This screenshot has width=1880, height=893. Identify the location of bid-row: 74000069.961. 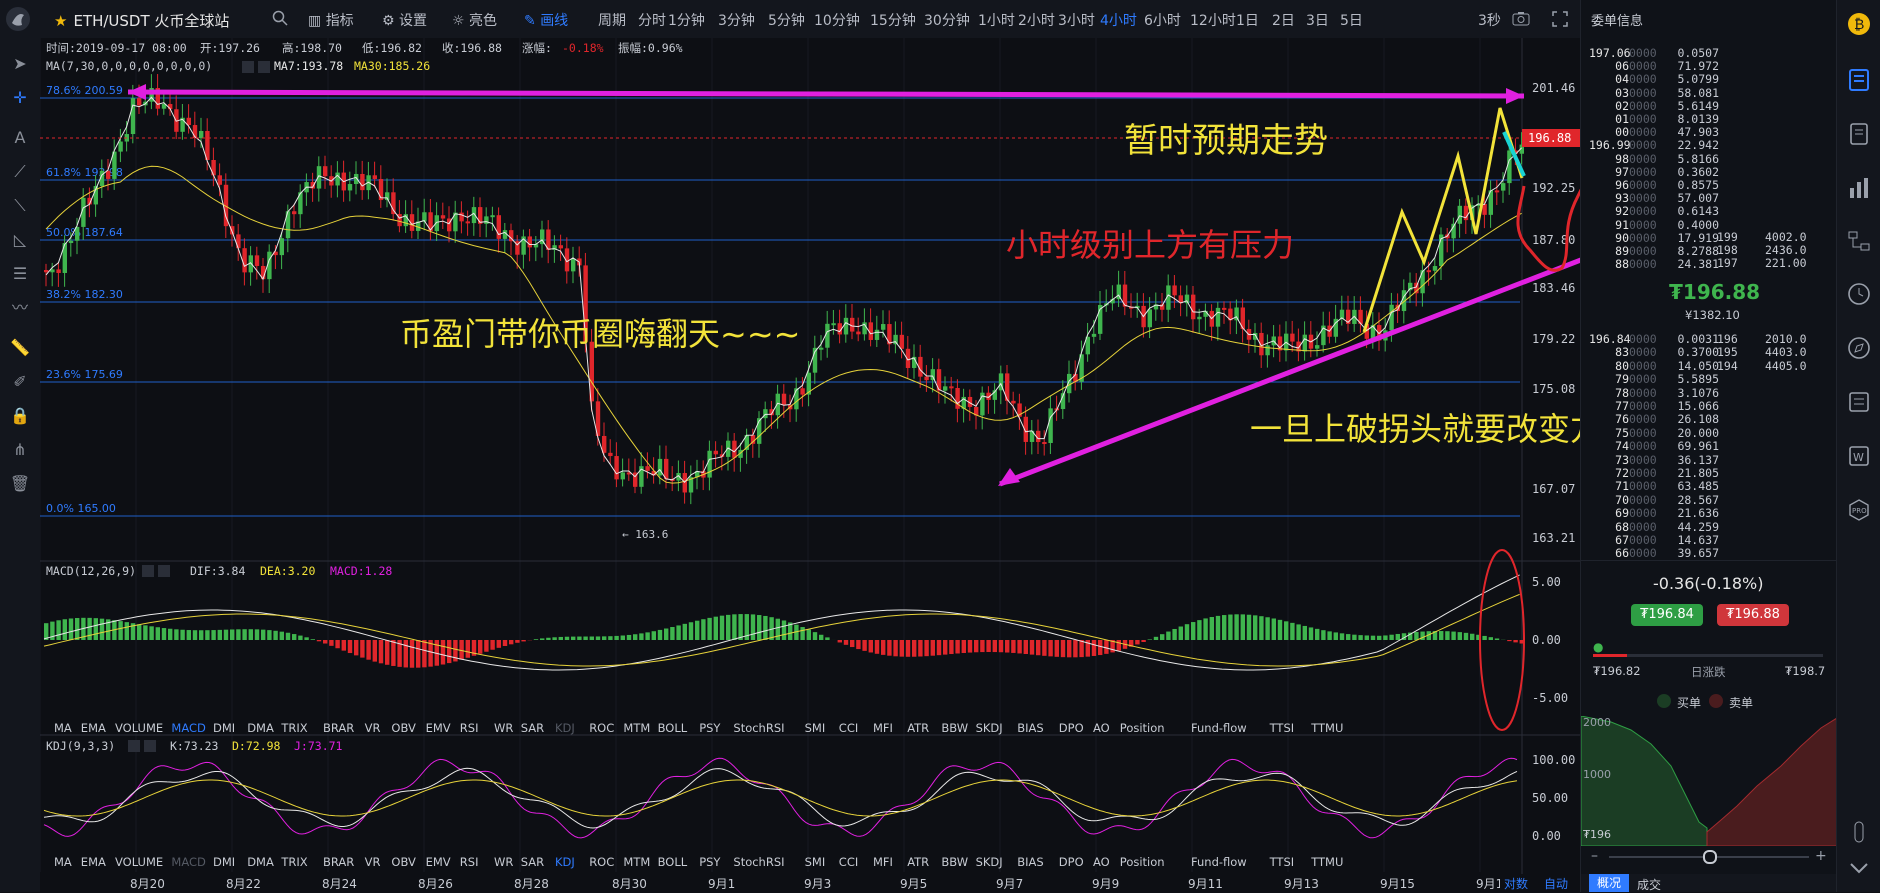
(1654, 446).